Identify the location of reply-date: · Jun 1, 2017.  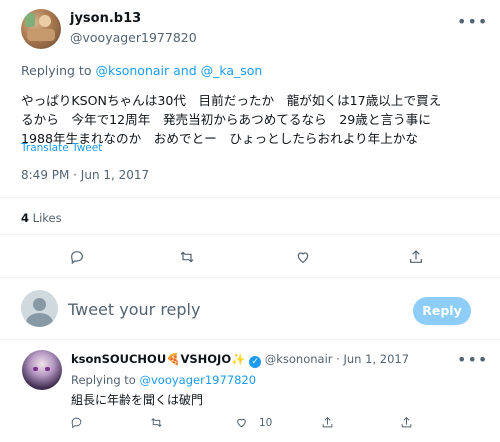
(372, 359).